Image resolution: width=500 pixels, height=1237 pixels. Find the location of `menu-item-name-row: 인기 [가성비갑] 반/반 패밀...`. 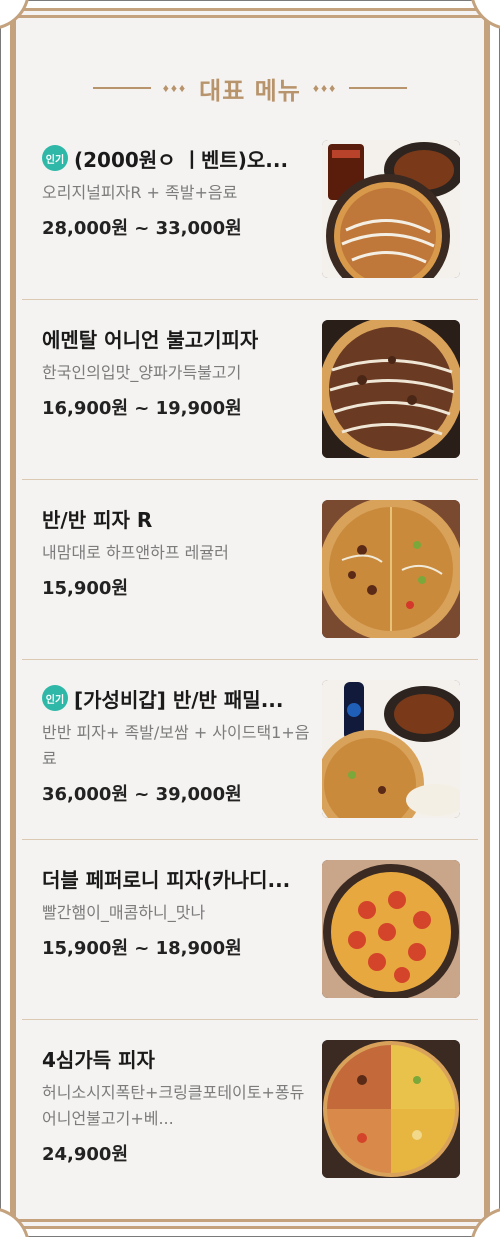

menu-item-name-row: 인기 [가성비갑] 반/반 패밀... is located at coordinates (177, 698).